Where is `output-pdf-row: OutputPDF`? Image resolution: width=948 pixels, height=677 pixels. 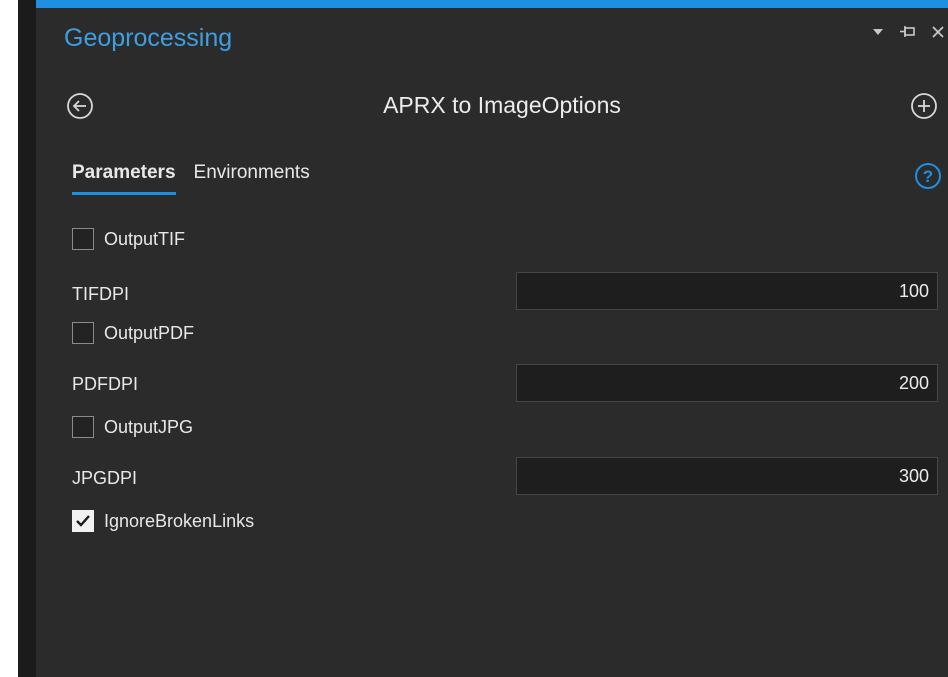 output-pdf-row: OutputPDF is located at coordinates (133, 333).